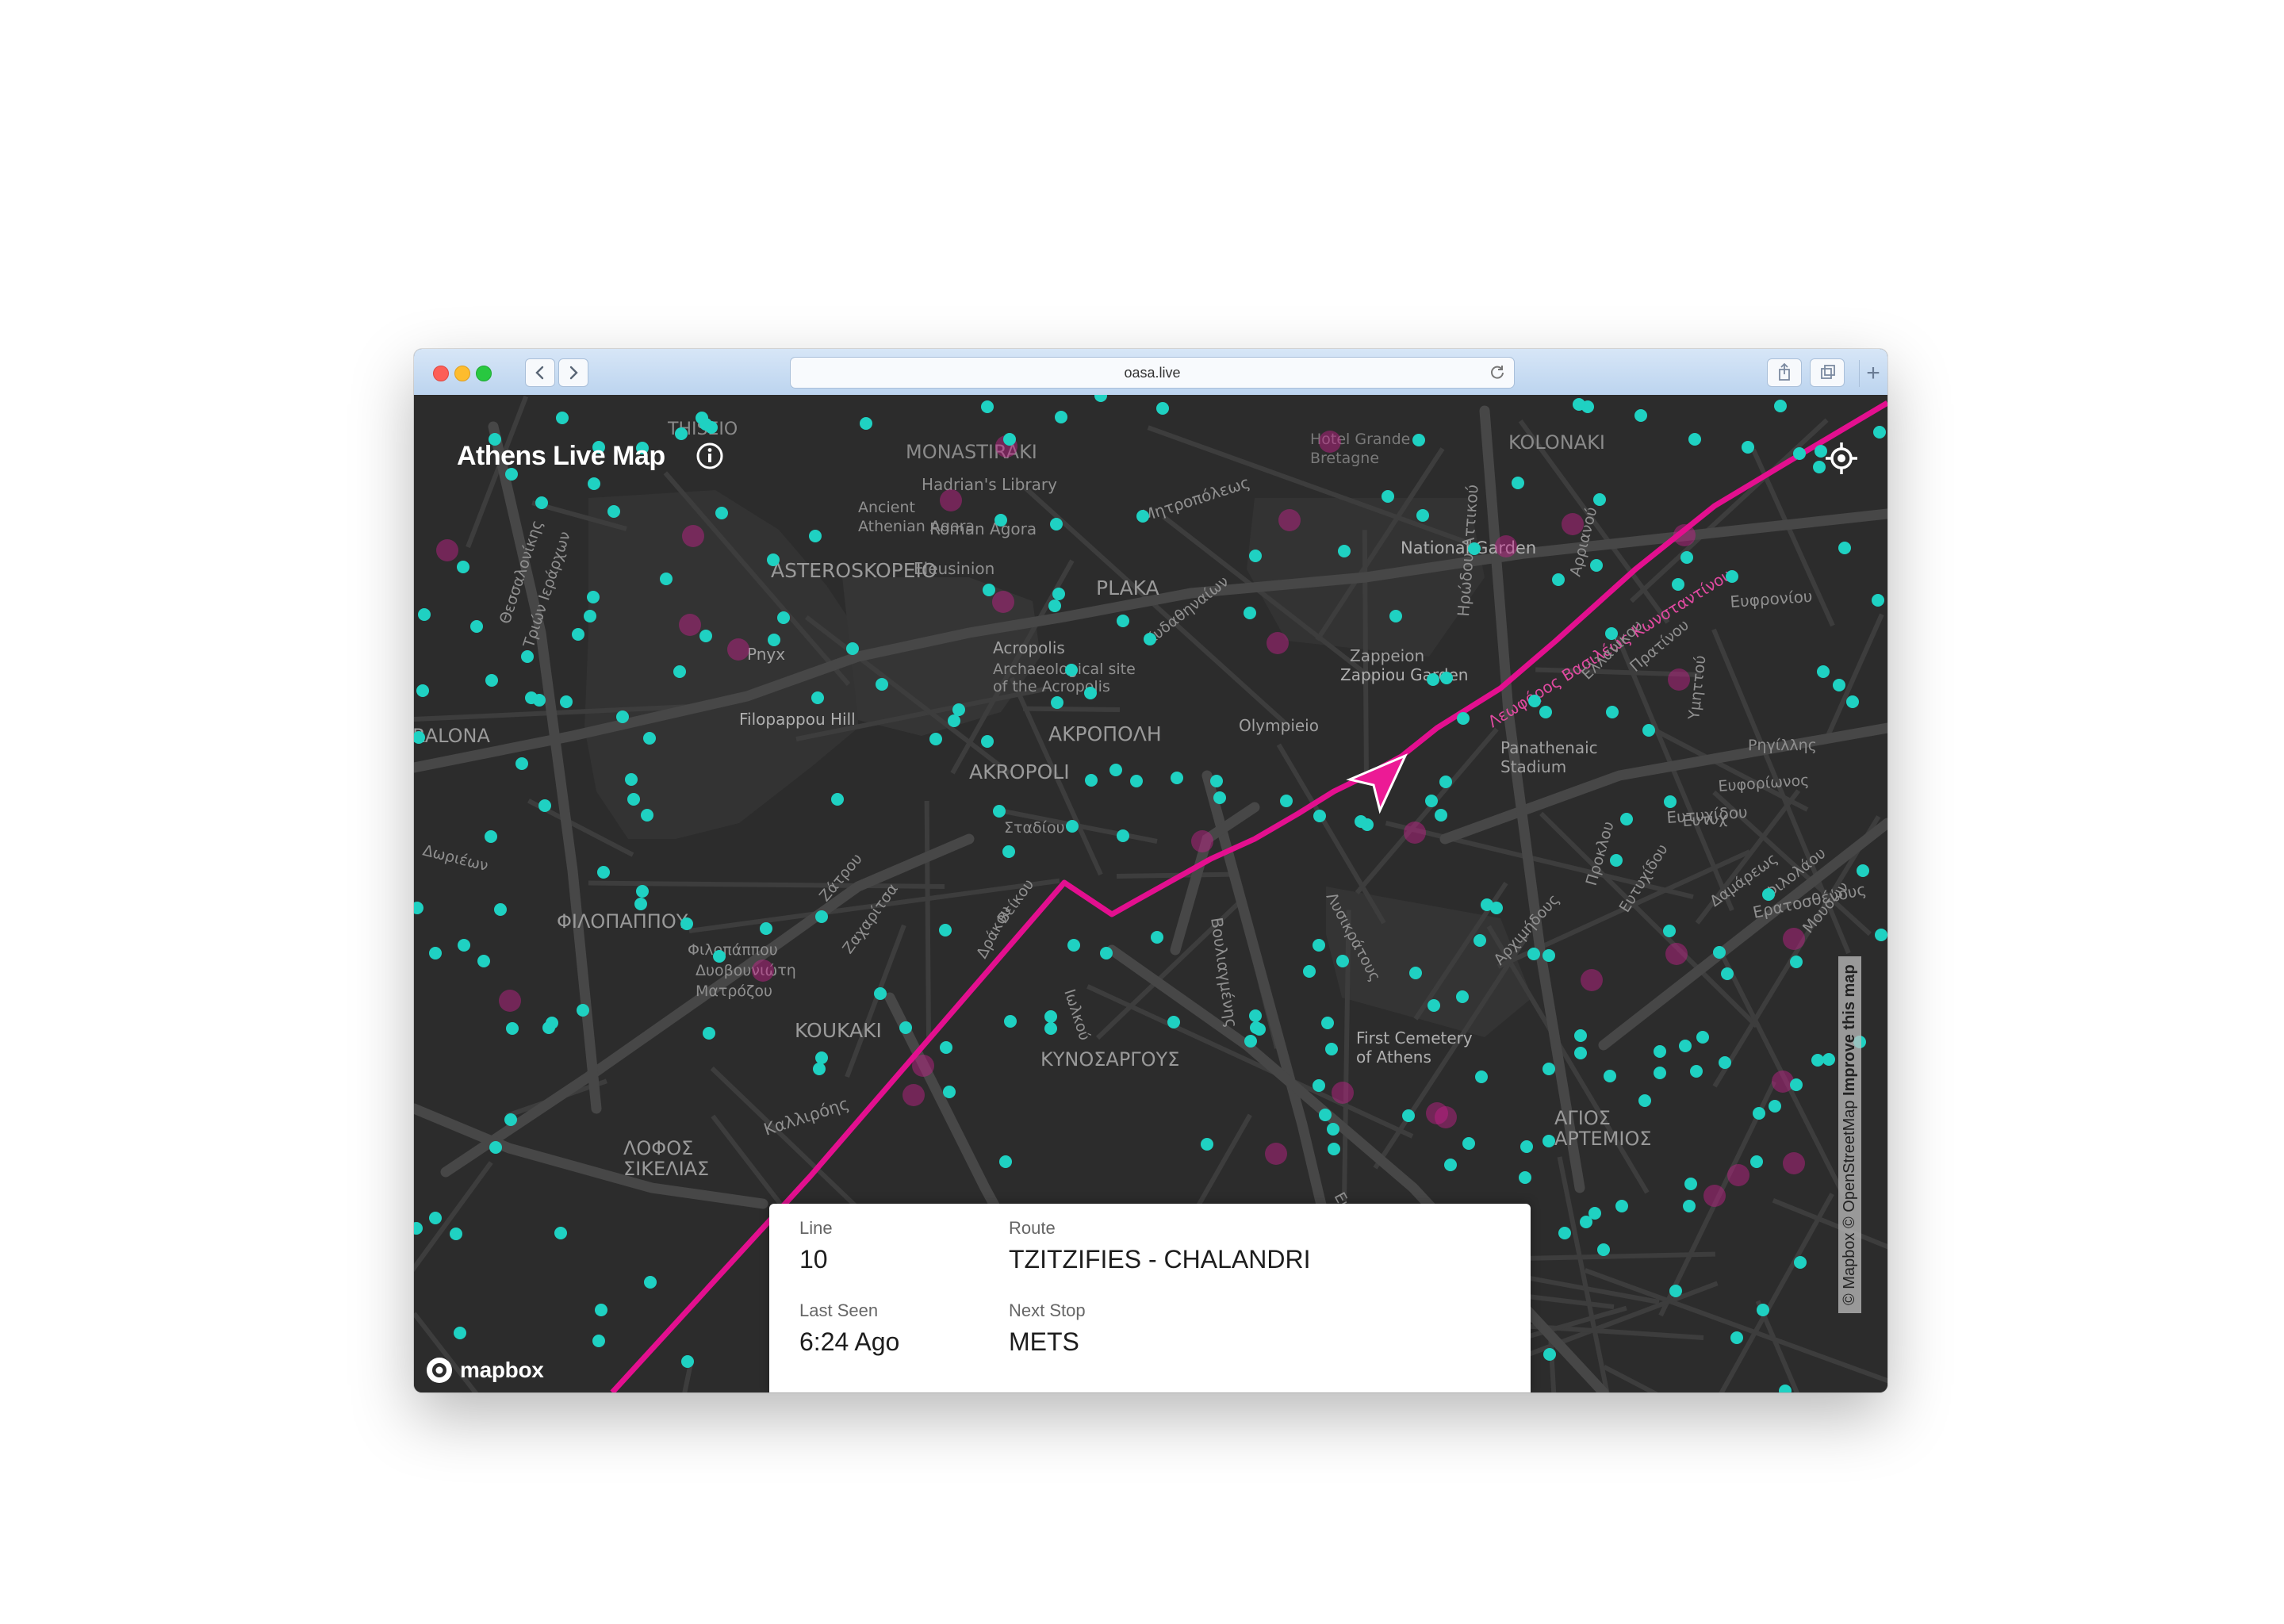 The width and height of the screenshot is (2284, 1624). What do you see at coordinates (1849, 1030) in the screenshot?
I see `improve-map-link: Improve this map` at bounding box center [1849, 1030].